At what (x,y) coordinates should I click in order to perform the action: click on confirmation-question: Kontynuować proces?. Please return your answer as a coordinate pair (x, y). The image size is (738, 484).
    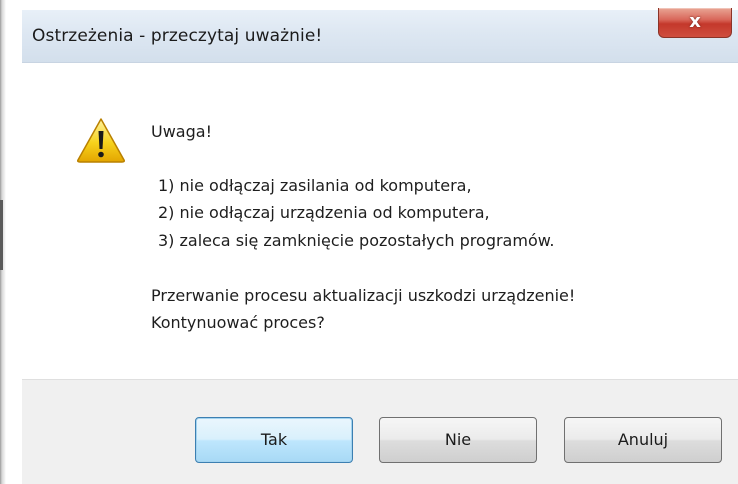
    Looking at the image, I should click on (238, 322).